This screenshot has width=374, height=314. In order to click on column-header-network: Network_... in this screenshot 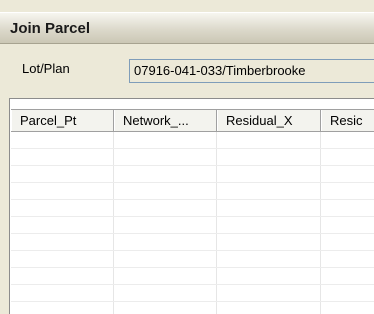, I will do `click(165, 120)`.